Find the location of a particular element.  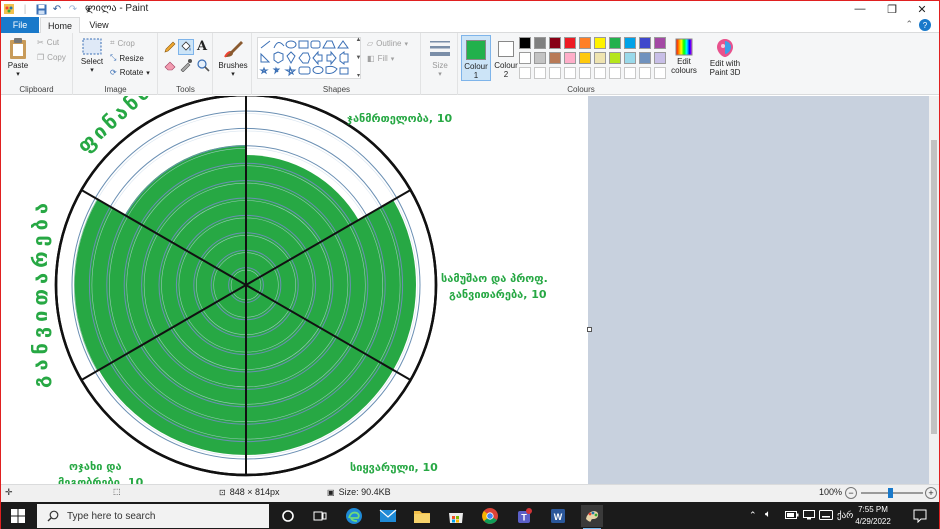

file-explorer-icon is located at coordinates (422, 516).